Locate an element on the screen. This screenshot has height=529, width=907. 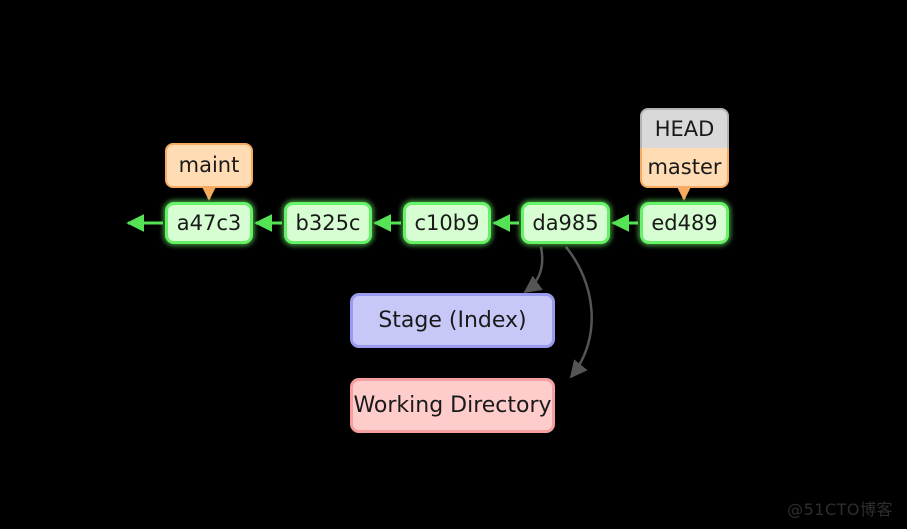
working-directory-box: Working Directory is located at coordinates (452, 405).